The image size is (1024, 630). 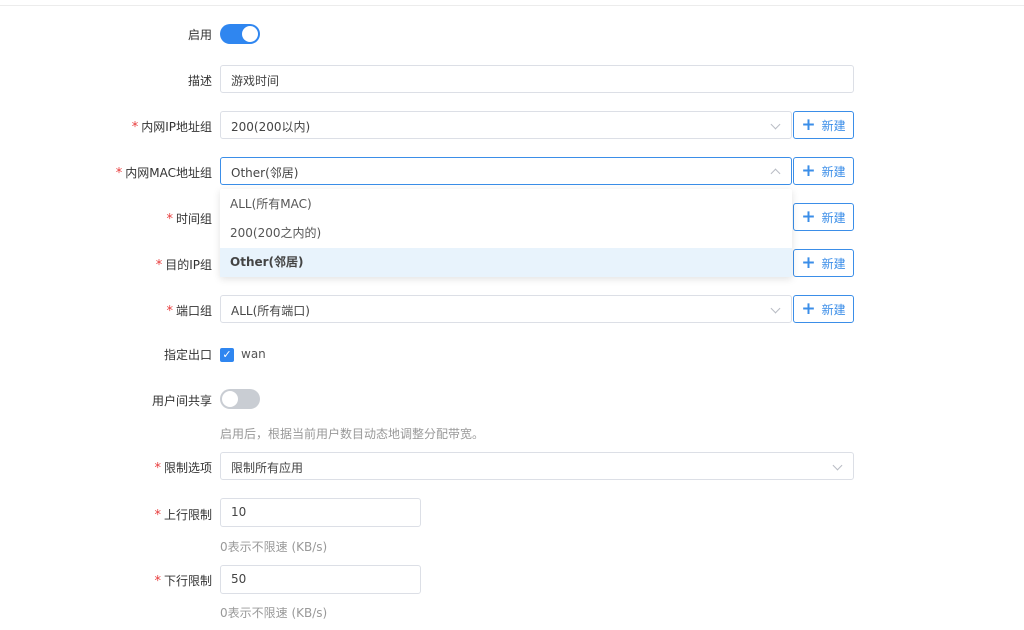 I want to click on ip-group-select: 200(200以内), so click(x=506, y=125).